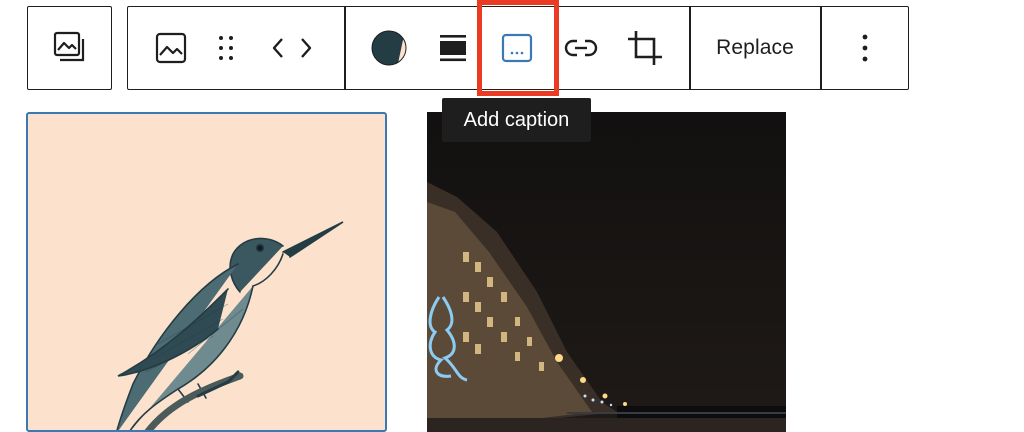 This screenshot has width=1024, height=432. I want to click on gallery-icon, so click(70, 48).